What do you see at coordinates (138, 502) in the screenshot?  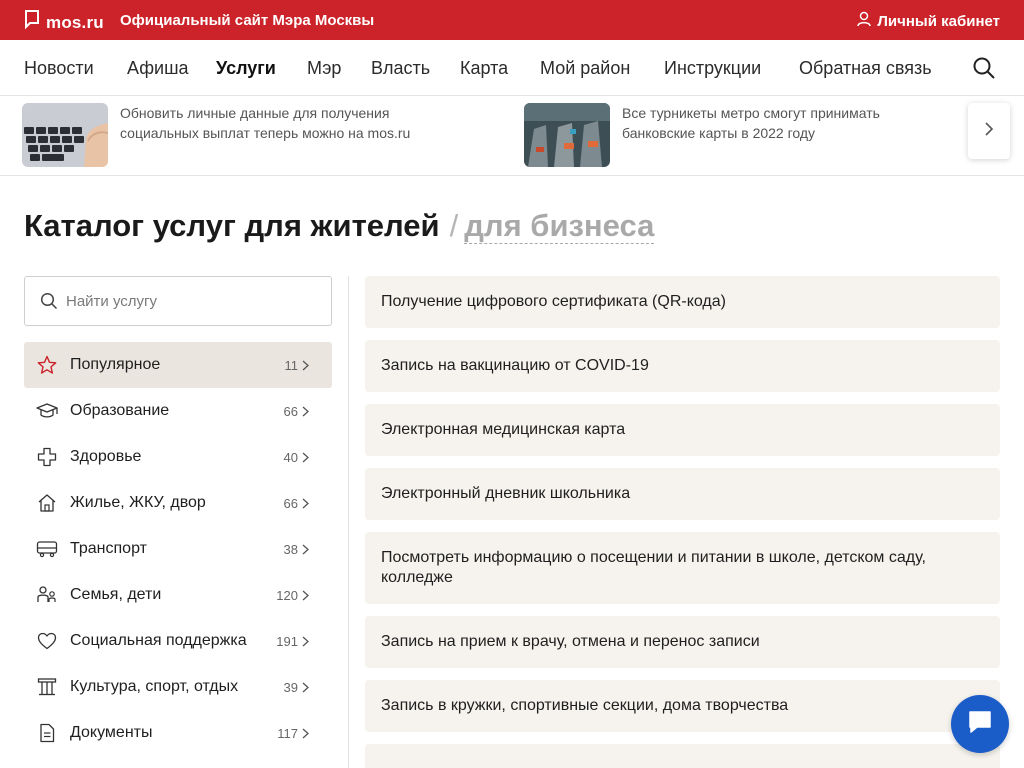 I see `category-label: Жилье, ЖКУ, двор` at bounding box center [138, 502].